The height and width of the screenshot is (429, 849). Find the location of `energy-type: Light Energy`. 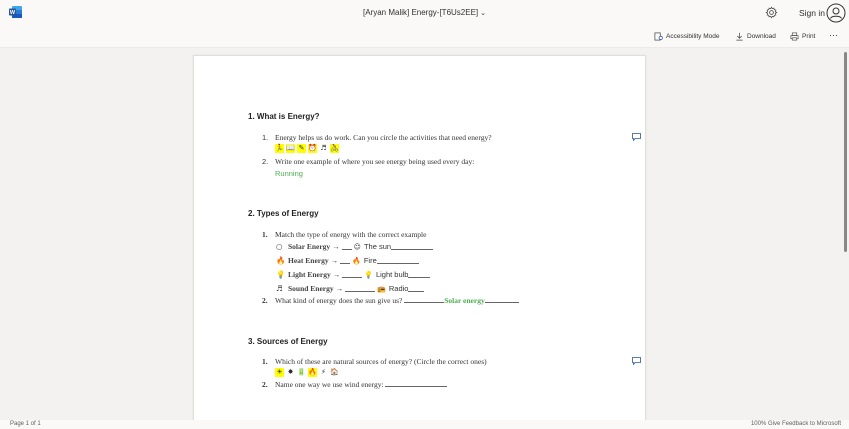

energy-type: Light Energy is located at coordinates (309, 274).